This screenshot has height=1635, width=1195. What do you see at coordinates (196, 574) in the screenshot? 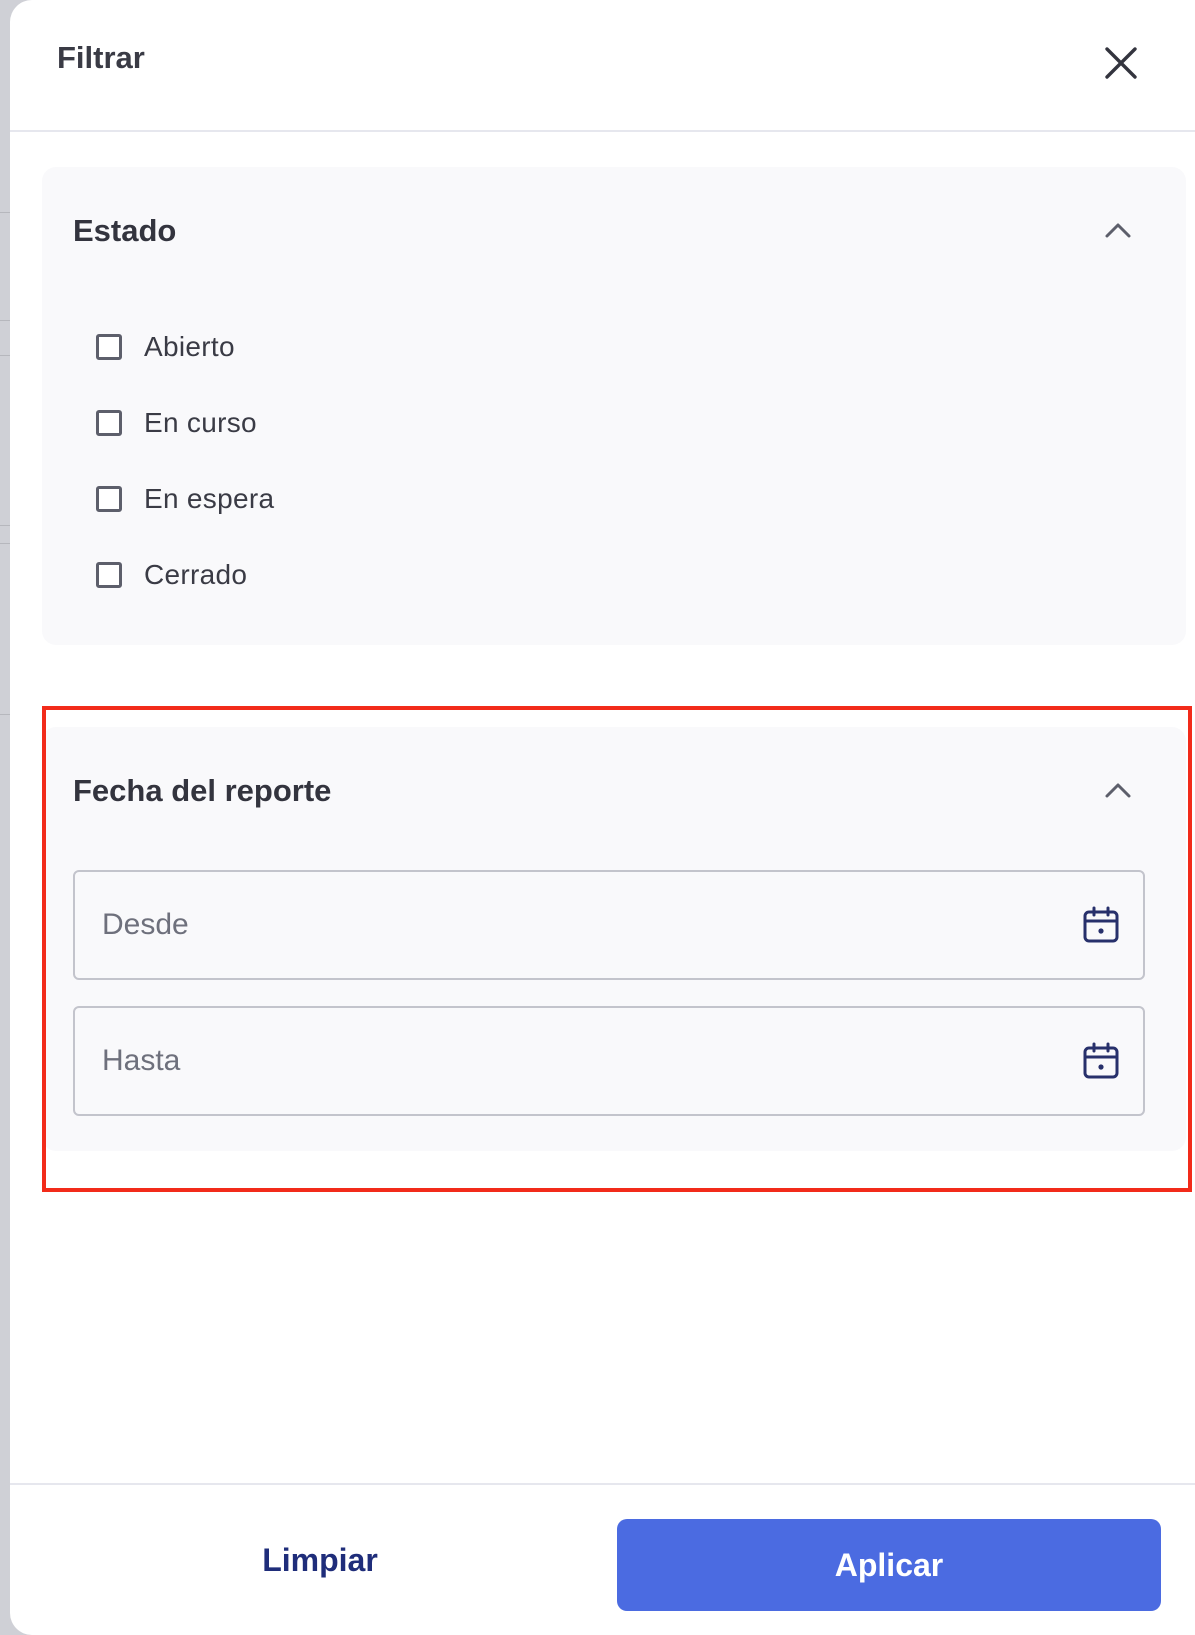
I see `option-label: Cerrado` at bounding box center [196, 574].